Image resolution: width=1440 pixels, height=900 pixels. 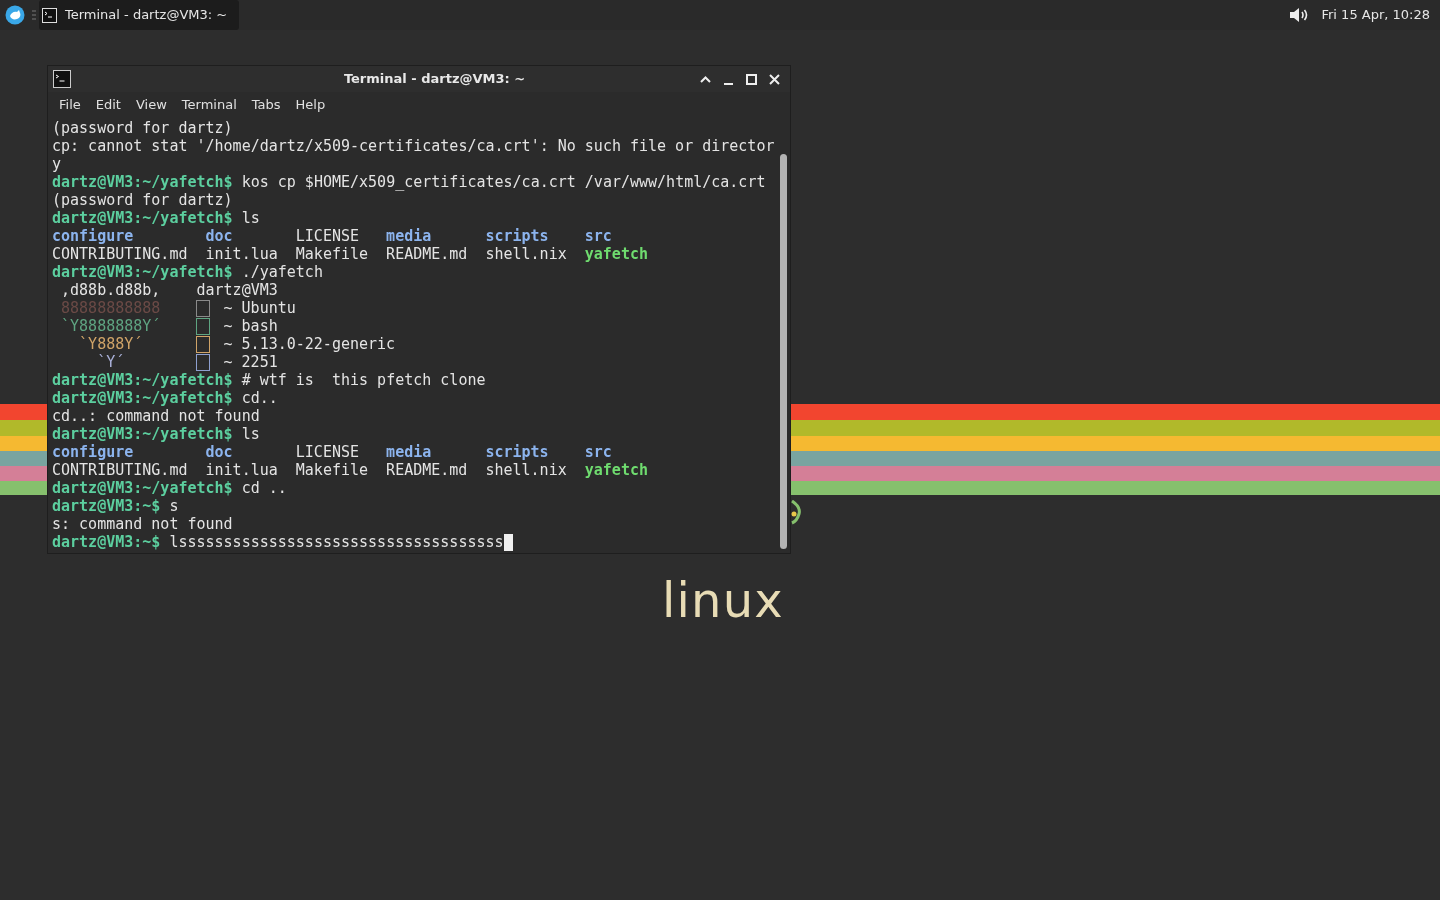 What do you see at coordinates (250, 362) in the screenshot?
I see `terminal-text: ~ 2251` at bounding box center [250, 362].